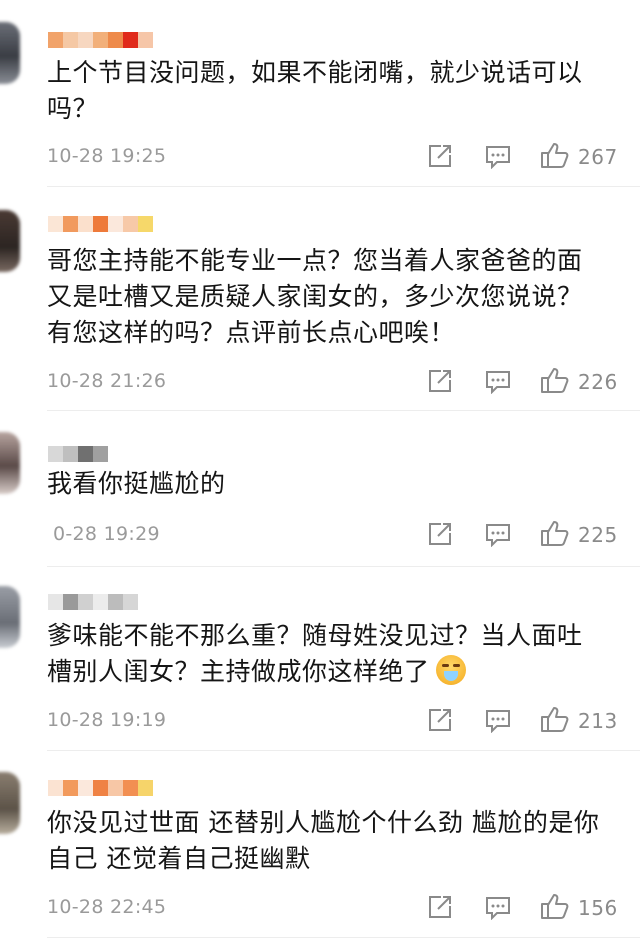  Describe the element at coordinates (107, 720) in the screenshot. I see `comment-time: 10-28 19:19` at that location.